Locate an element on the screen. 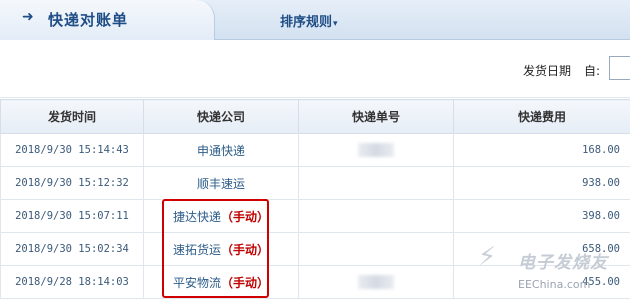 The height and width of the screenshot is (300, 630). company-name: 申通快递 is located at coordinates (220, 150).